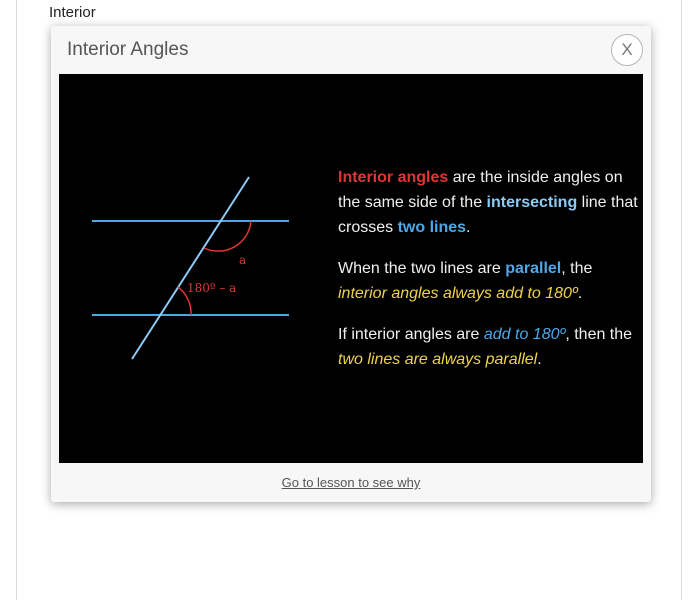  I want to click on rule-add-to-180: interior angles always add to 180º, so click(458, 293).